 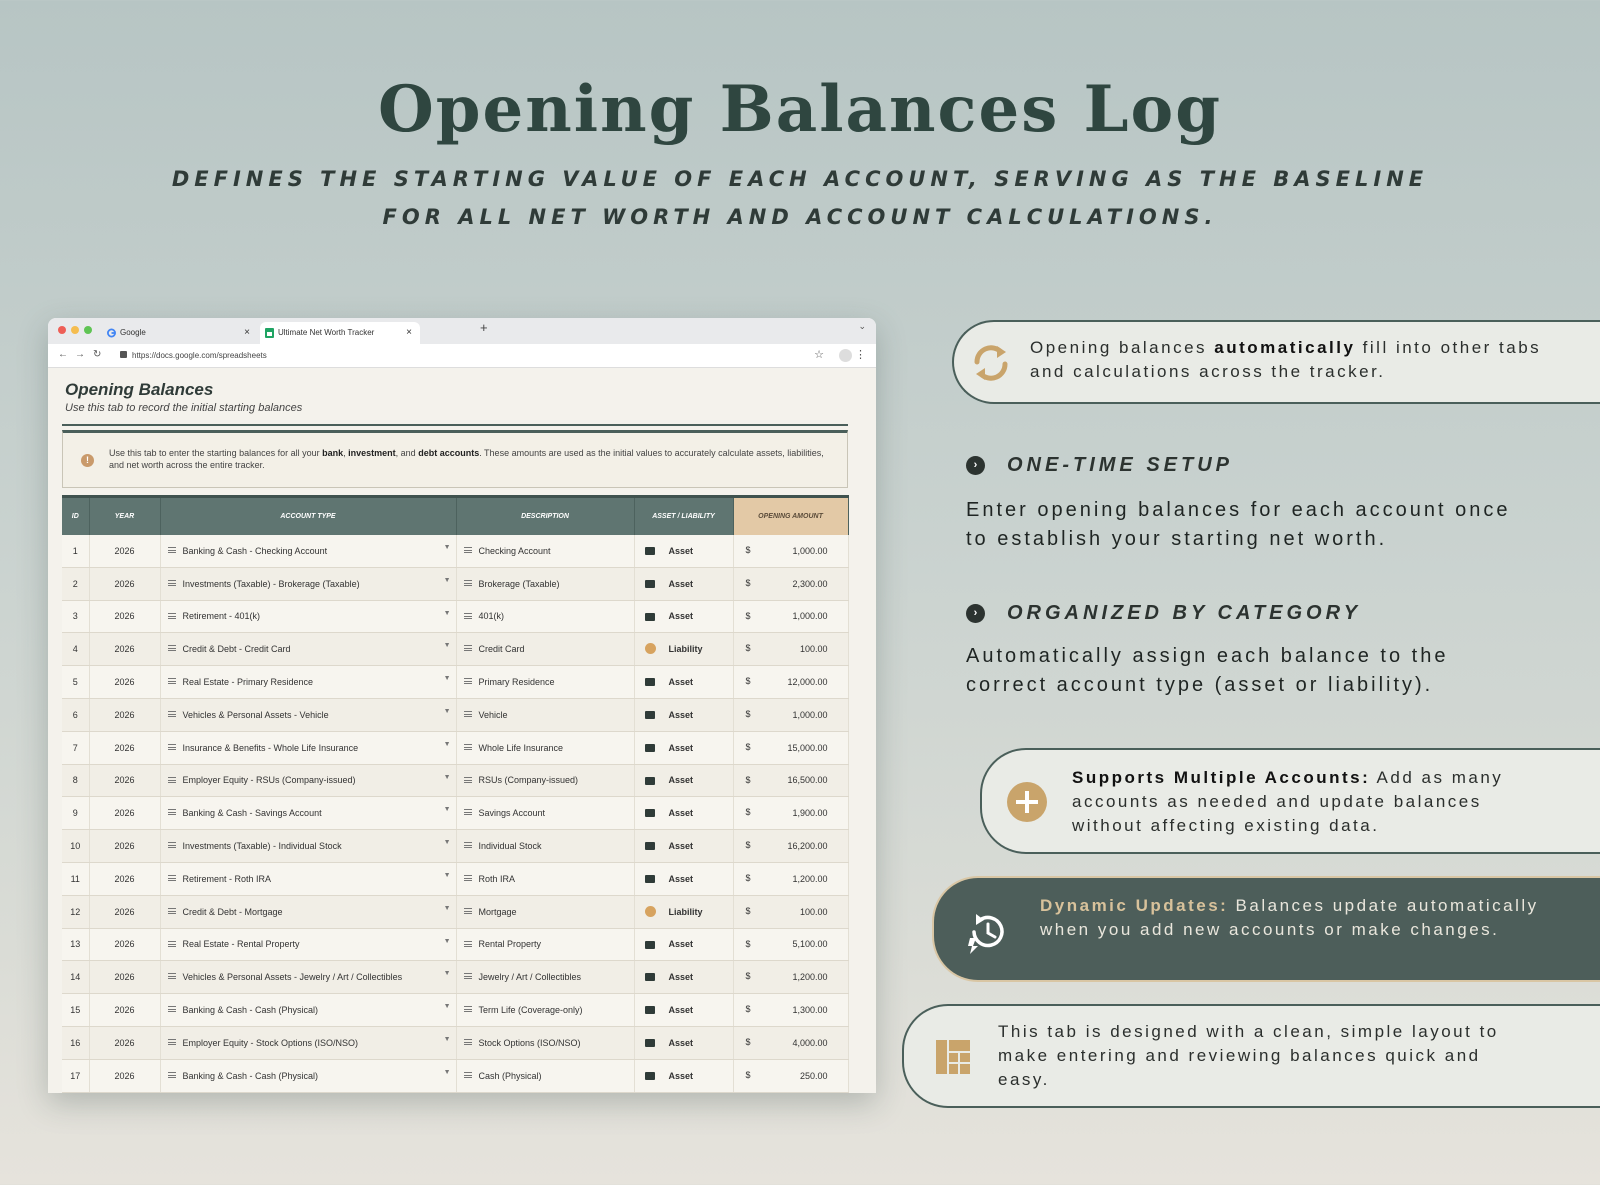 I want to click on cell-description: Stock Options (ISO/NSO), so click(x=545, y=1043).